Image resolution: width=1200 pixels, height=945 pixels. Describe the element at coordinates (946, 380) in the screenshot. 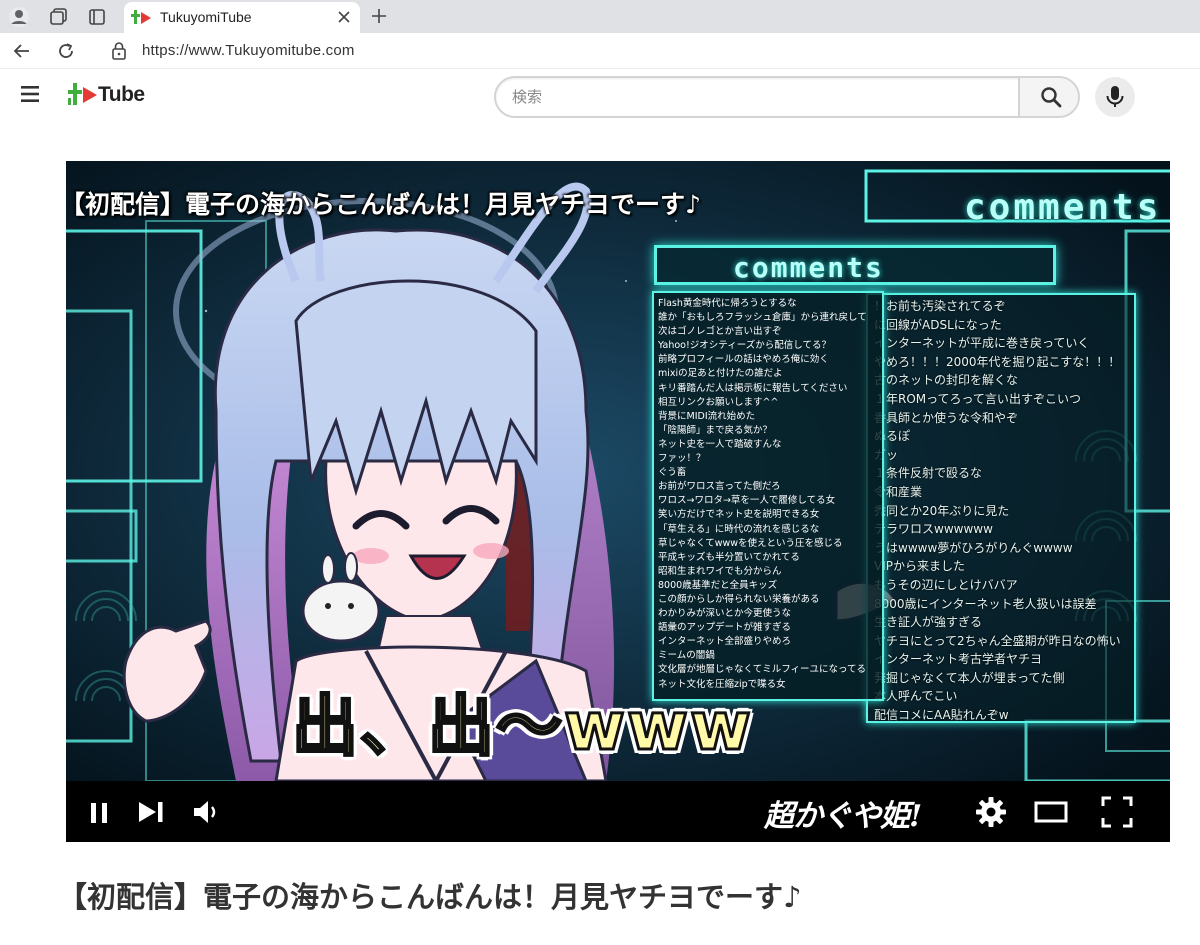

I see `comment-line: 古のネットの封印を解くな` at that location.